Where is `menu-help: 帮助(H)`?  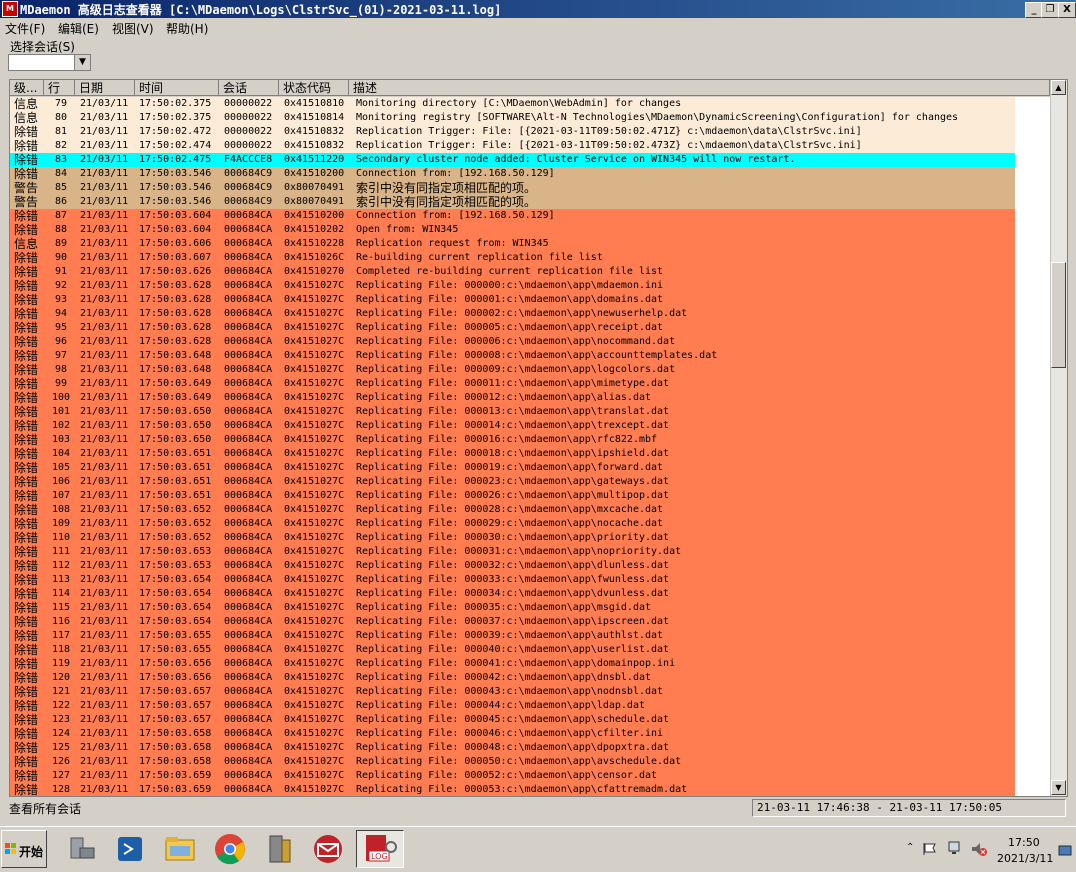 menu-help: 帮助(H) is located at coordinates (187, 28).